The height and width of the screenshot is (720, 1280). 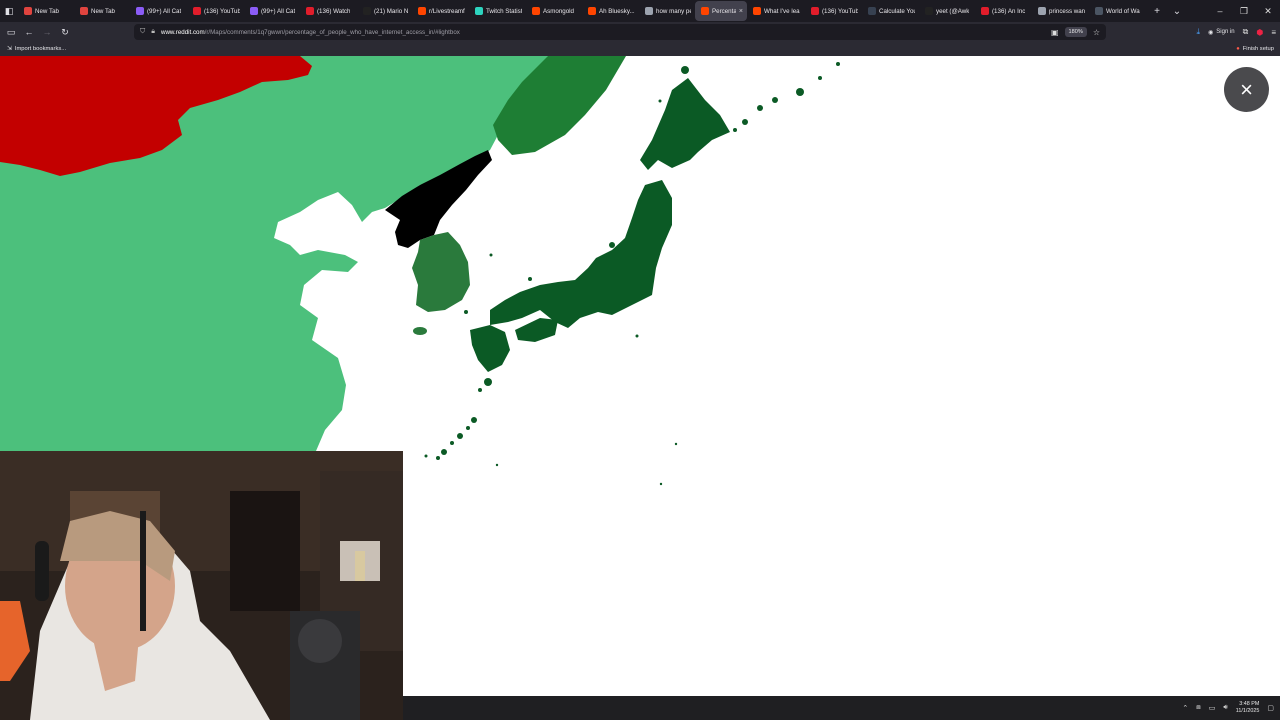 I want to click on tray-app-icon: ⧈, so click(x=1198, y=708).